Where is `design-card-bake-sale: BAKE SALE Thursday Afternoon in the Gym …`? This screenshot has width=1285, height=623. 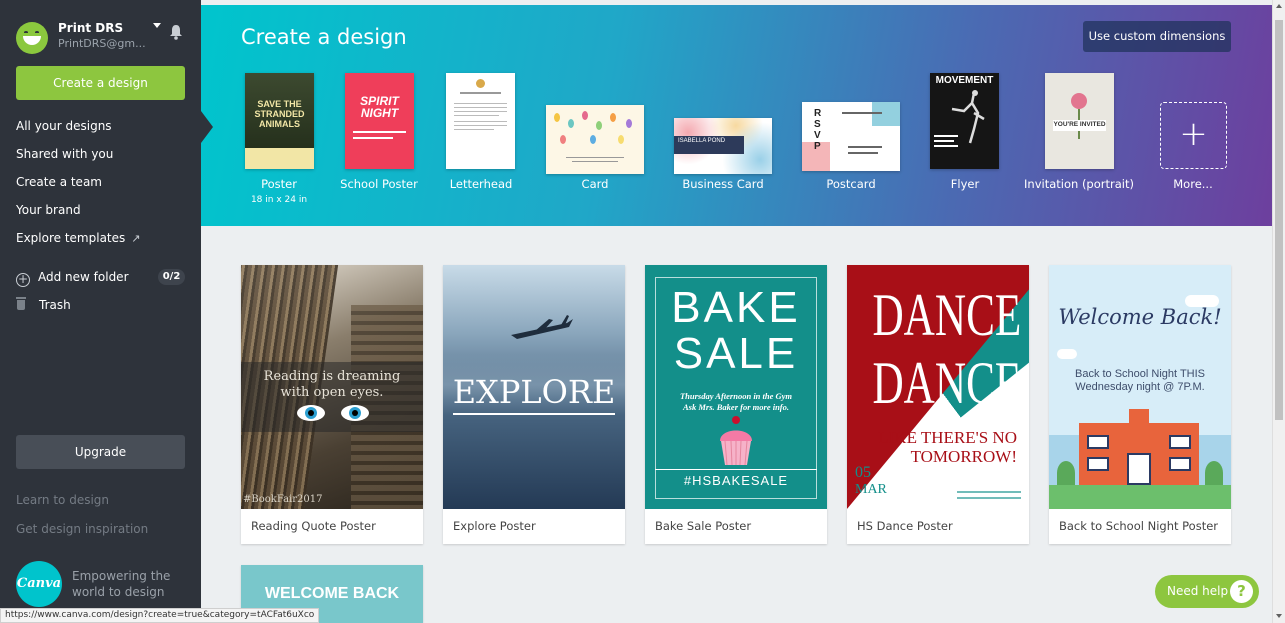 design-card-bake-sale: BAKE SALE Thursday Afternoon in the Gym … is located at coordinates (736, 404).